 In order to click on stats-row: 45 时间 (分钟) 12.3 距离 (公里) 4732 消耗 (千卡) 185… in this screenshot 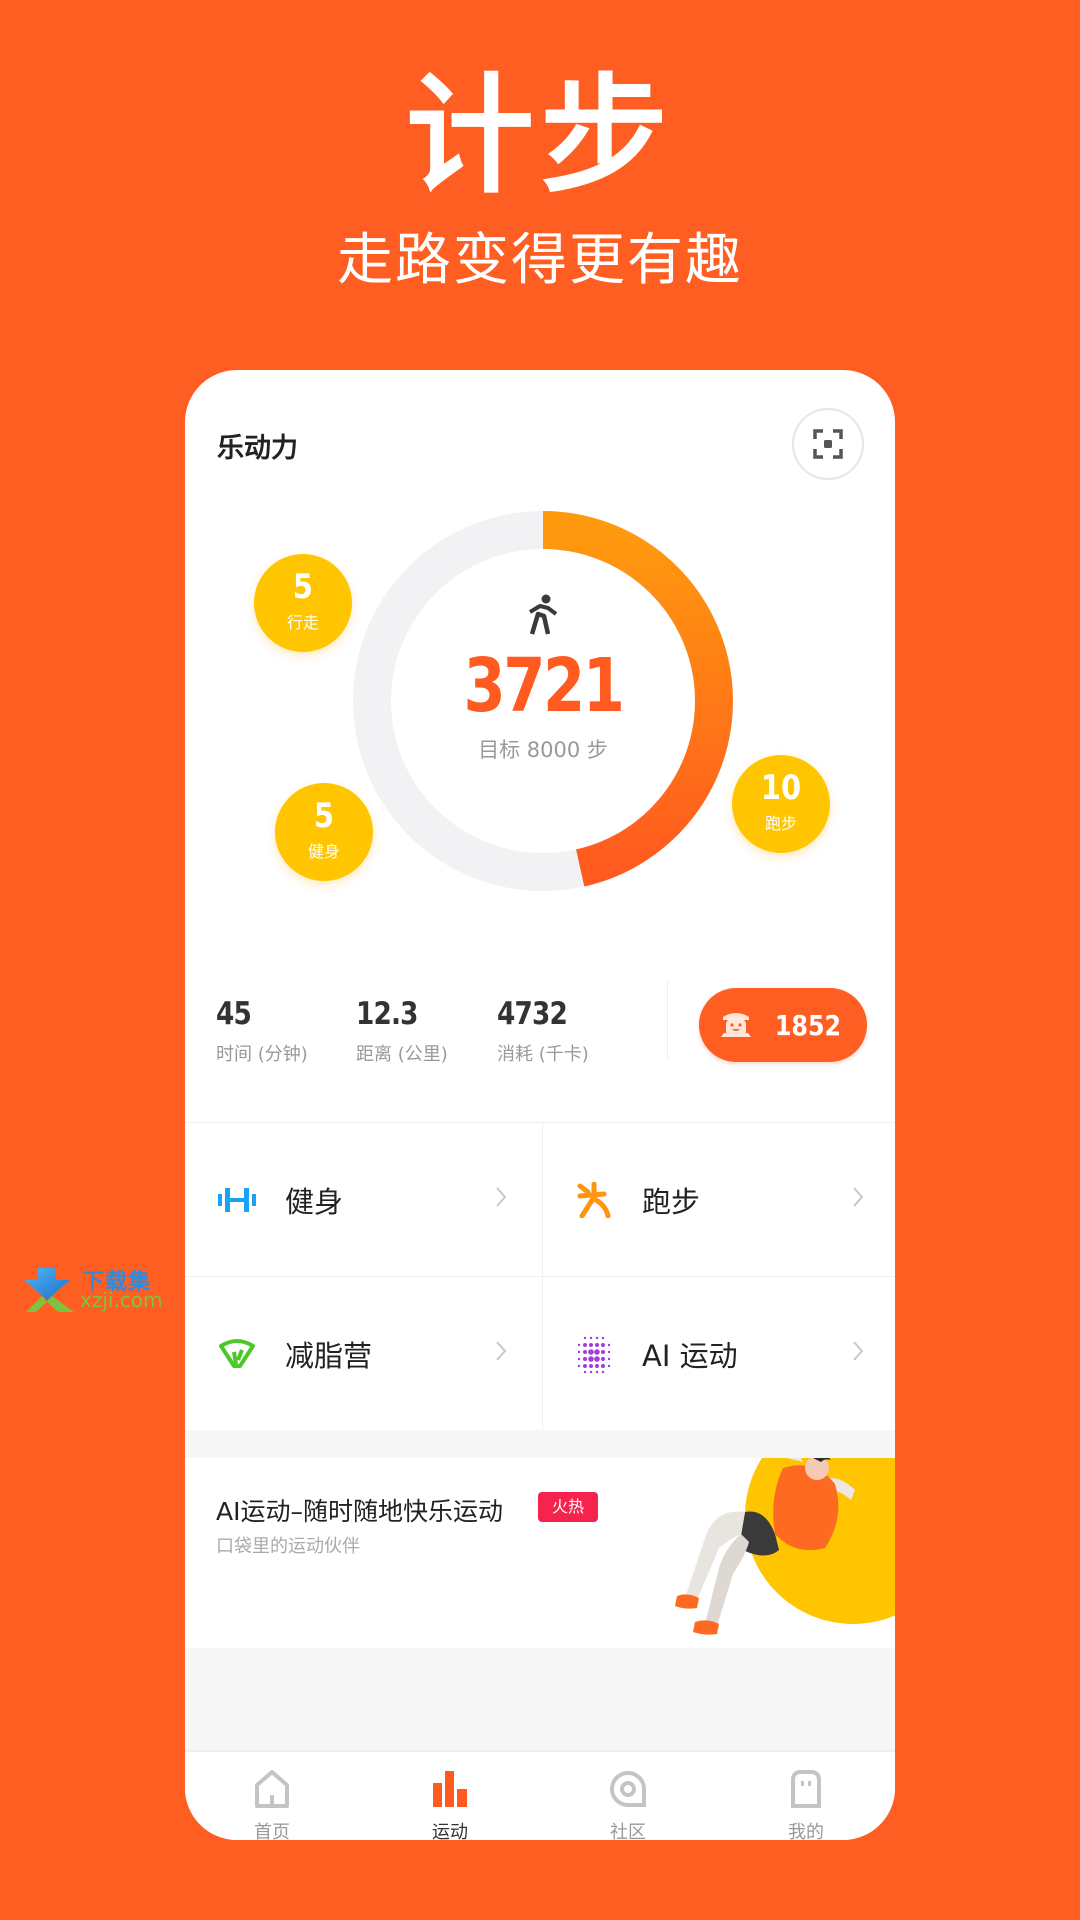, I will do `click(540, 1031)`.